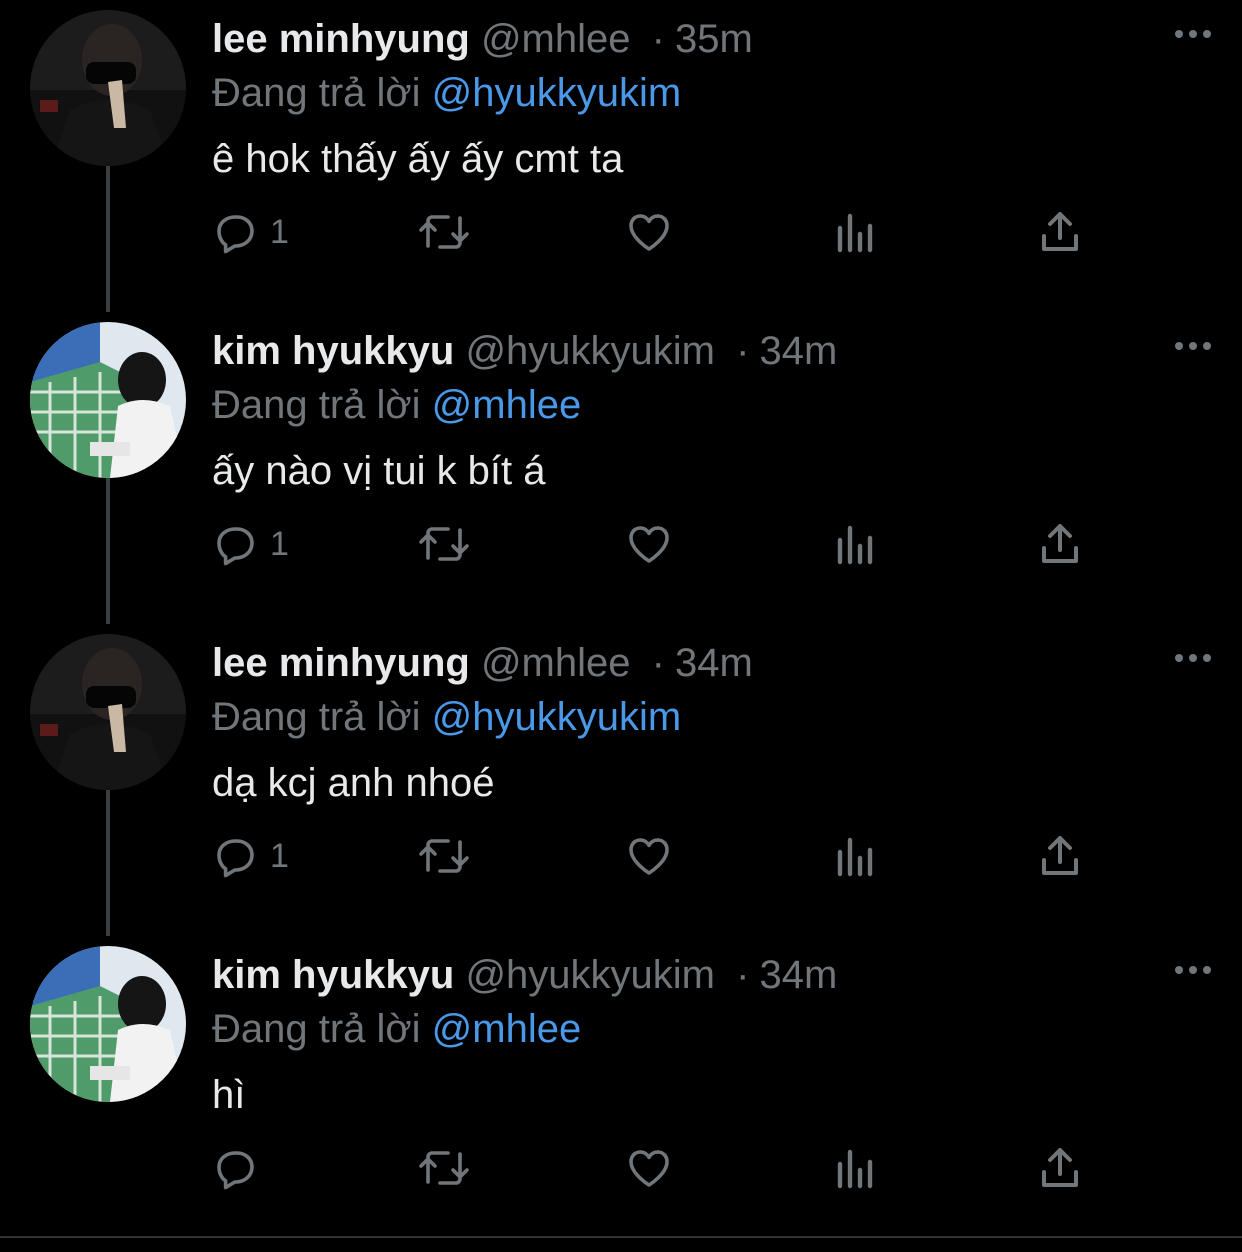 The image size is (1242, 1252). I want to click on reply-button, so click(241, 1168).